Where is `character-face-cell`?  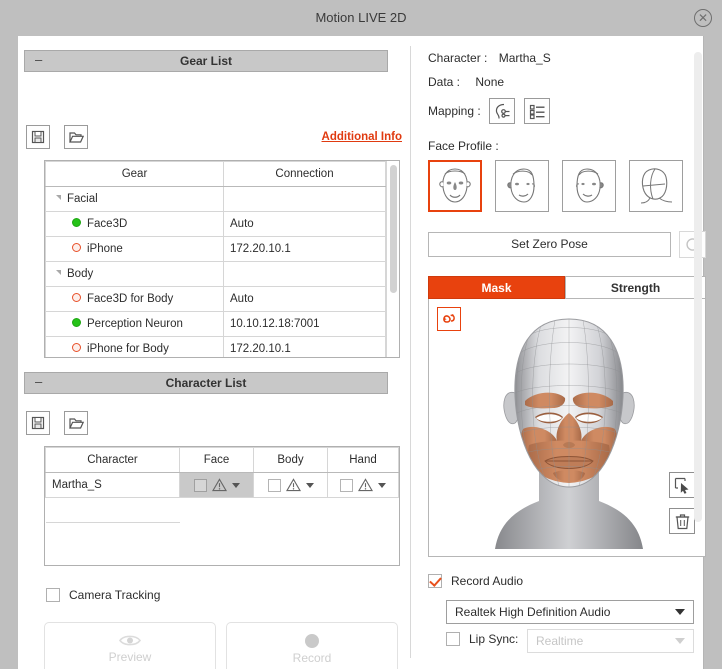 character-face-cell is located at coordinates (216, 485).